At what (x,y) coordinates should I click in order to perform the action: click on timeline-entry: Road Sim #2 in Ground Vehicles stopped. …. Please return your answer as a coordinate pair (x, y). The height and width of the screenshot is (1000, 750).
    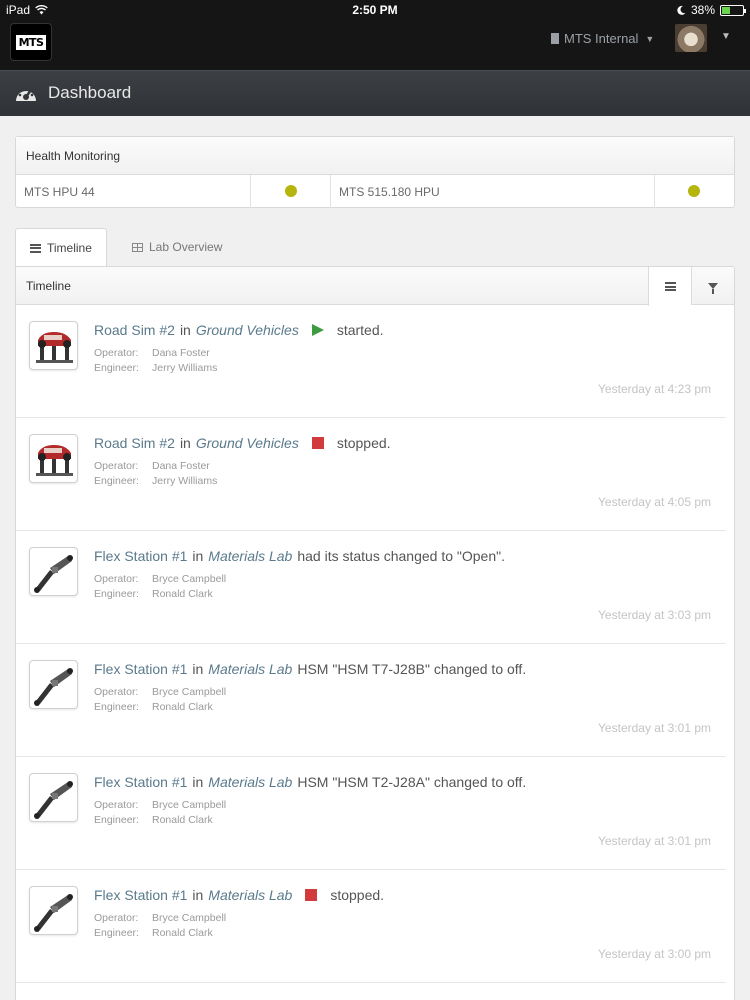
    Looking at the image, I should click on (371, 474).